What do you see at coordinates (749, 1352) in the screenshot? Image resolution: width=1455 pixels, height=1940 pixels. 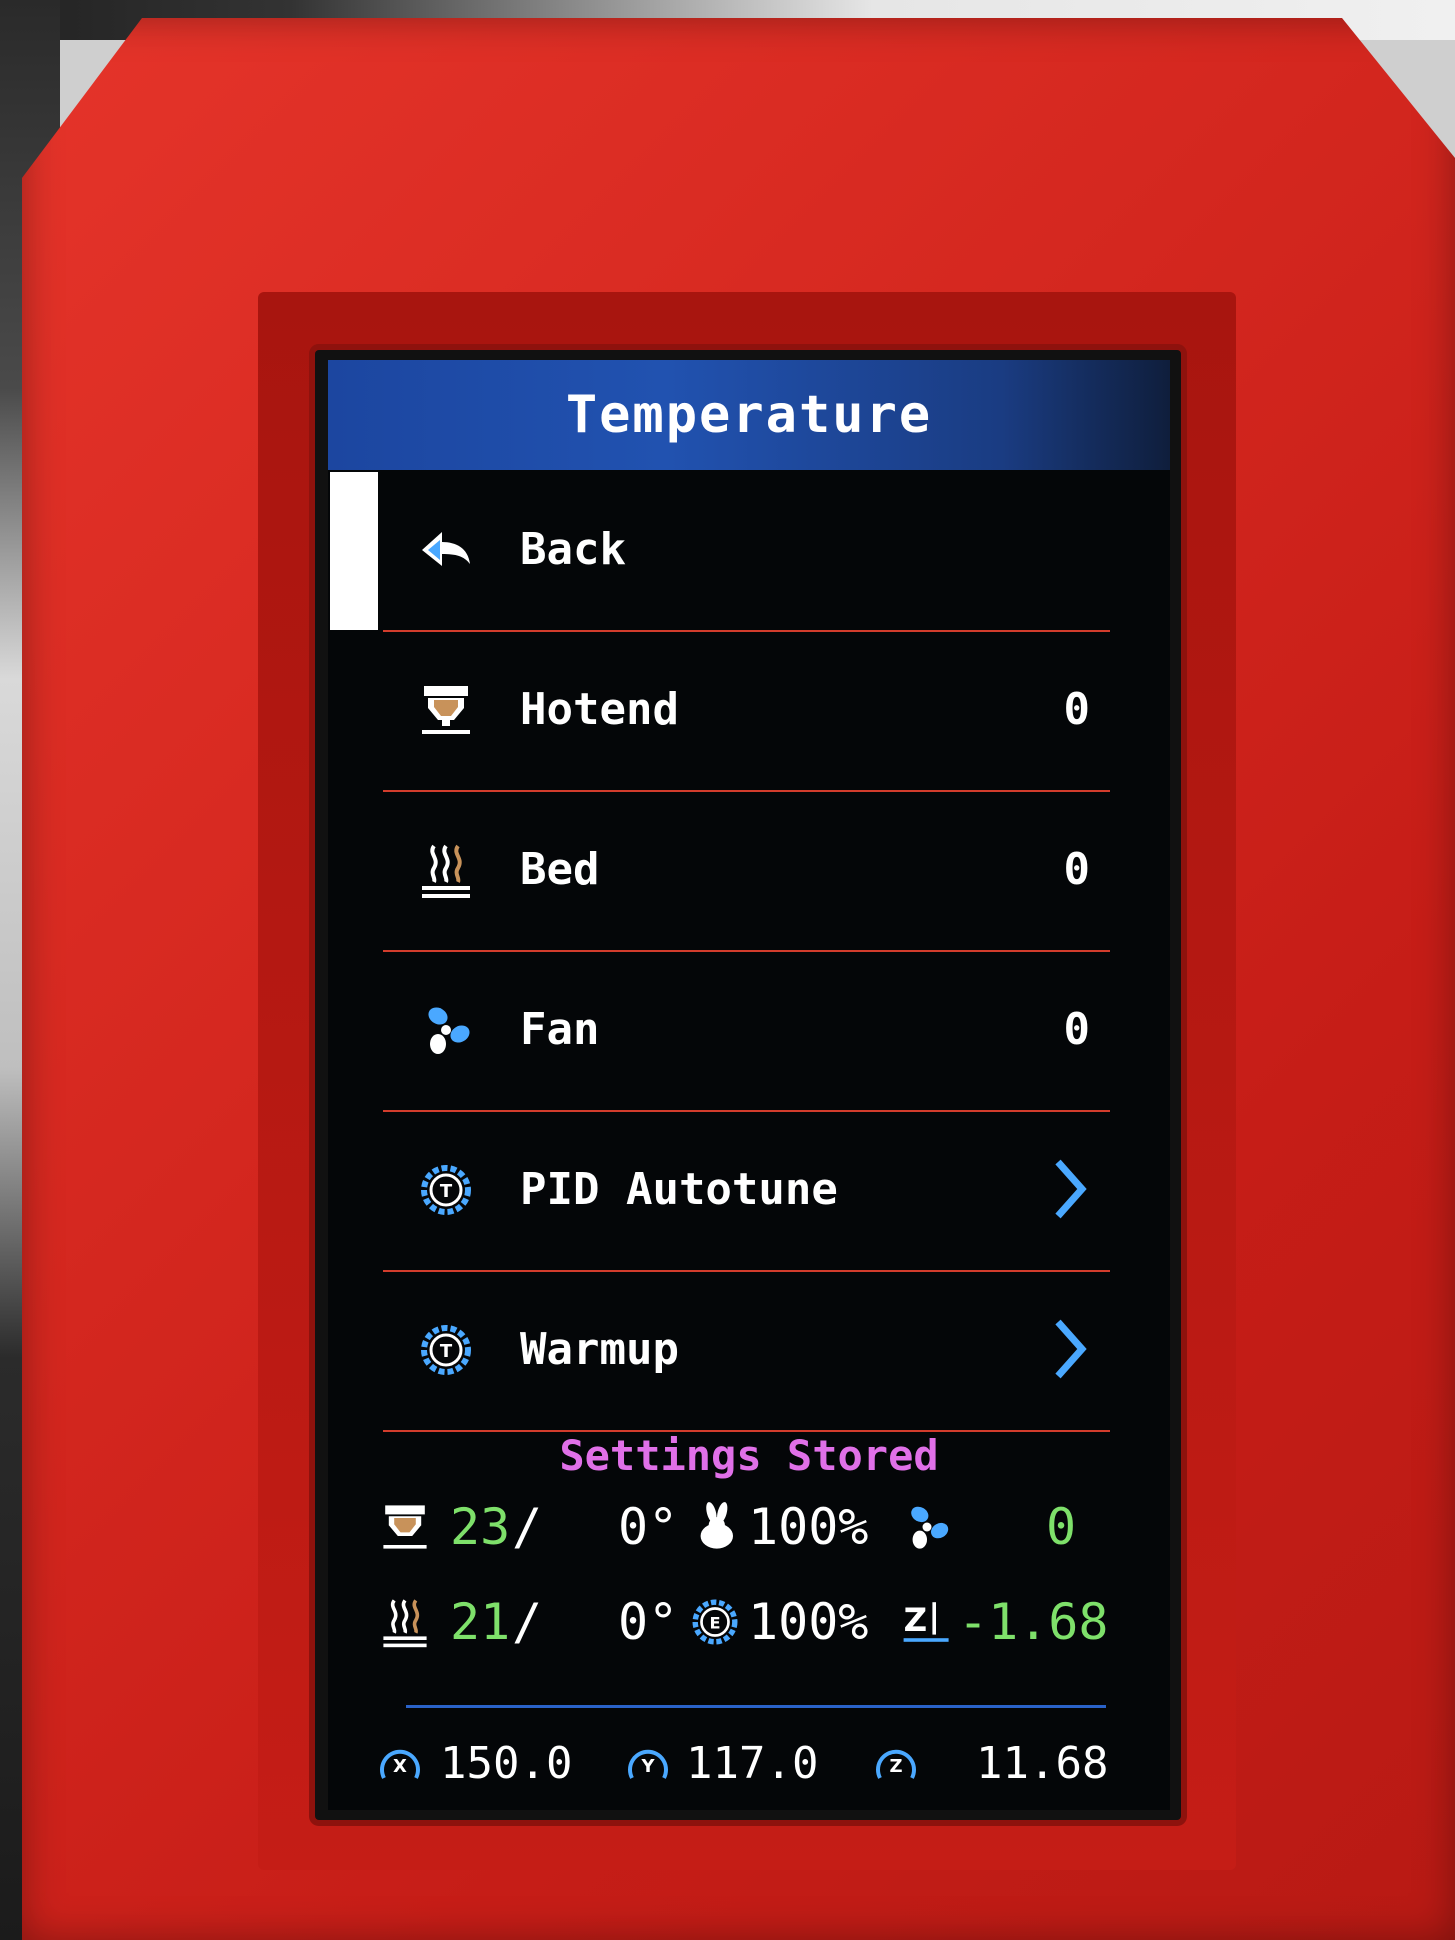 I see `menu-item-warmup: T Warmup` at bounding box center [749, 1352].